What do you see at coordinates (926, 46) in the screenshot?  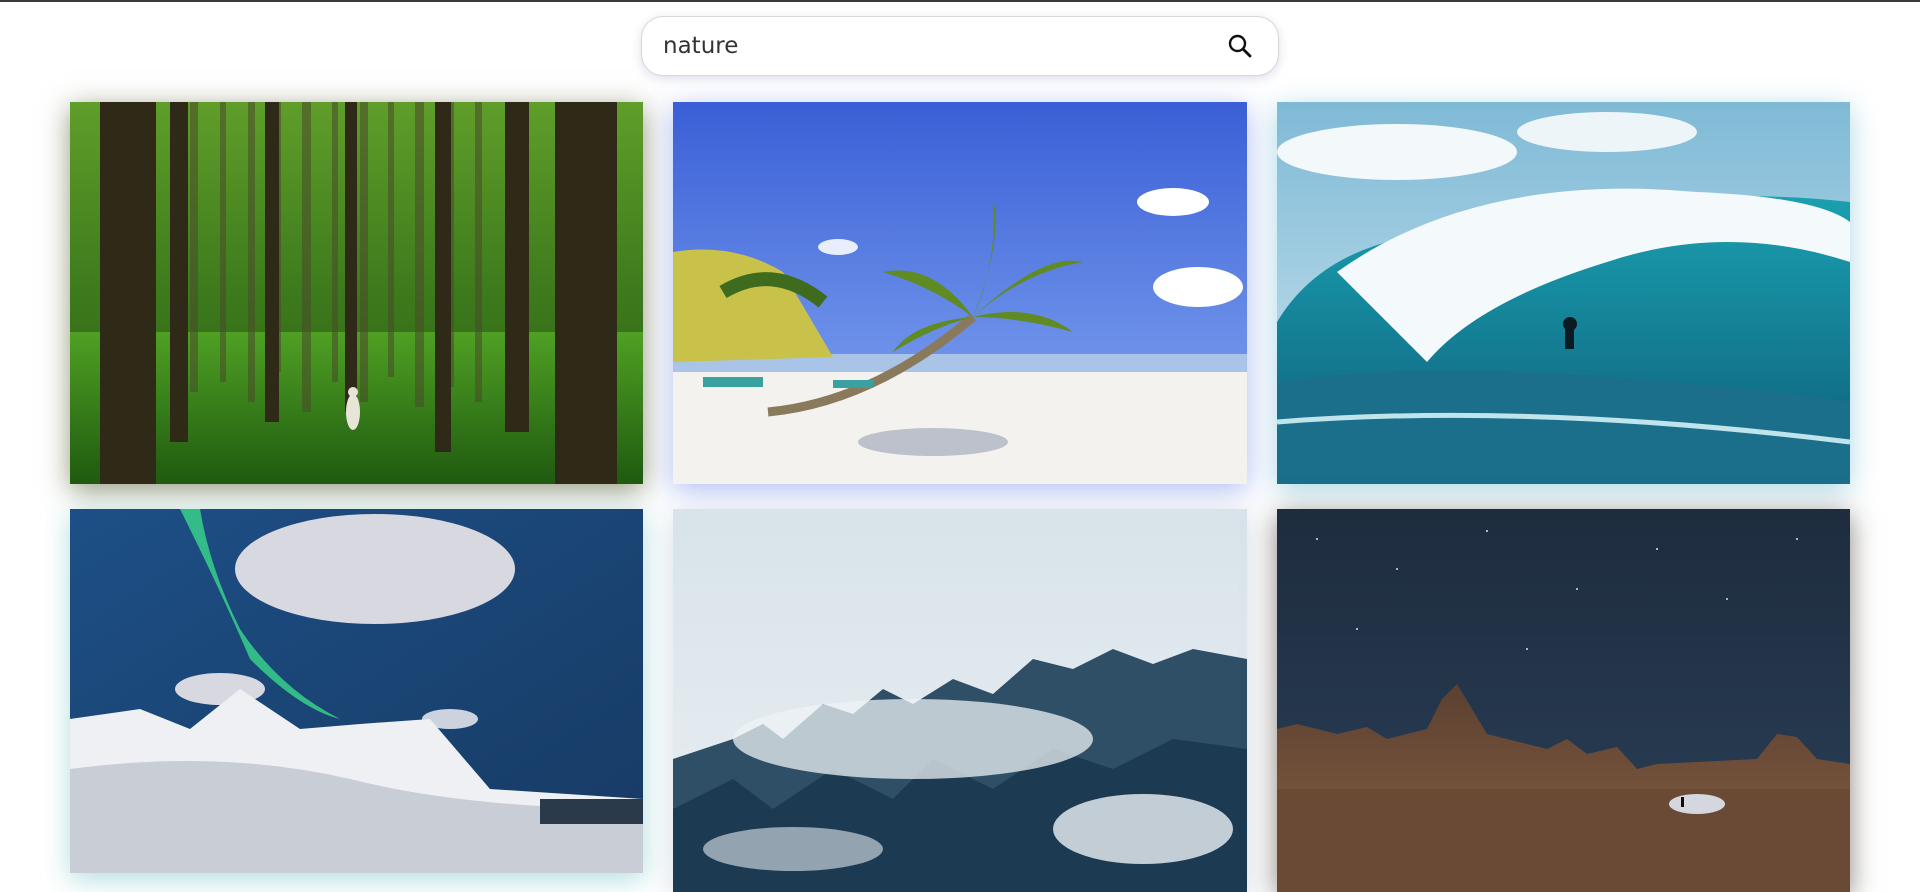 I see `search-input` at bounding box center [926, 46].